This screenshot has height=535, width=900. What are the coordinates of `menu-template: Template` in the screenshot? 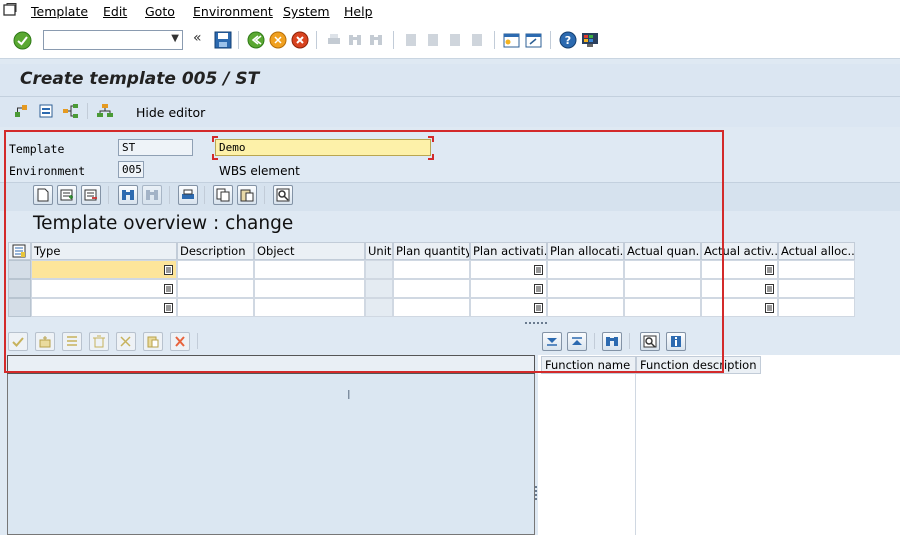 It's located at (59, 11).